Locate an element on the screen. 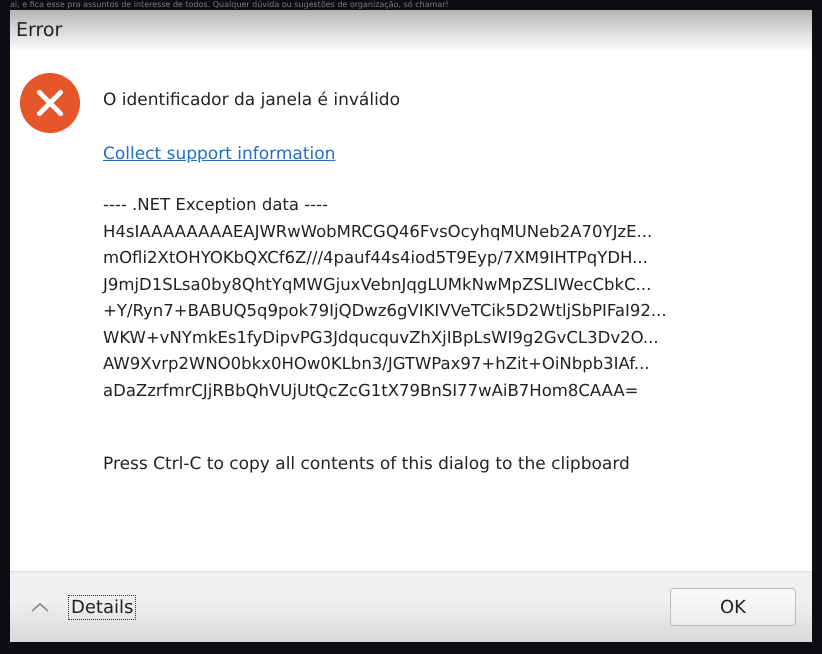  details-button: Details is located at coordinates (102, 607).